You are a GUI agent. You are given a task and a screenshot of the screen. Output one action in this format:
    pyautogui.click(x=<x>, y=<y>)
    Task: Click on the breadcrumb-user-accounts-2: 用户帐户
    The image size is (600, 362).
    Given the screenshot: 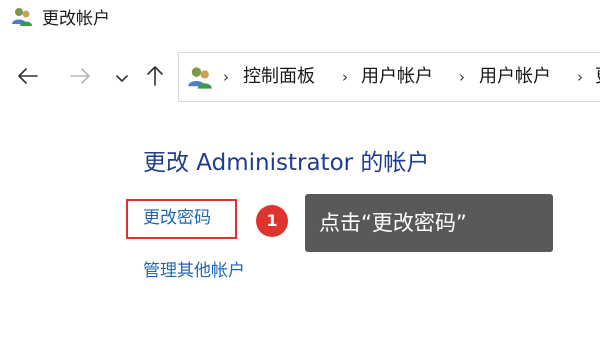 What is the action you would take?
    pyautogui.click(x=515, y=77)
    